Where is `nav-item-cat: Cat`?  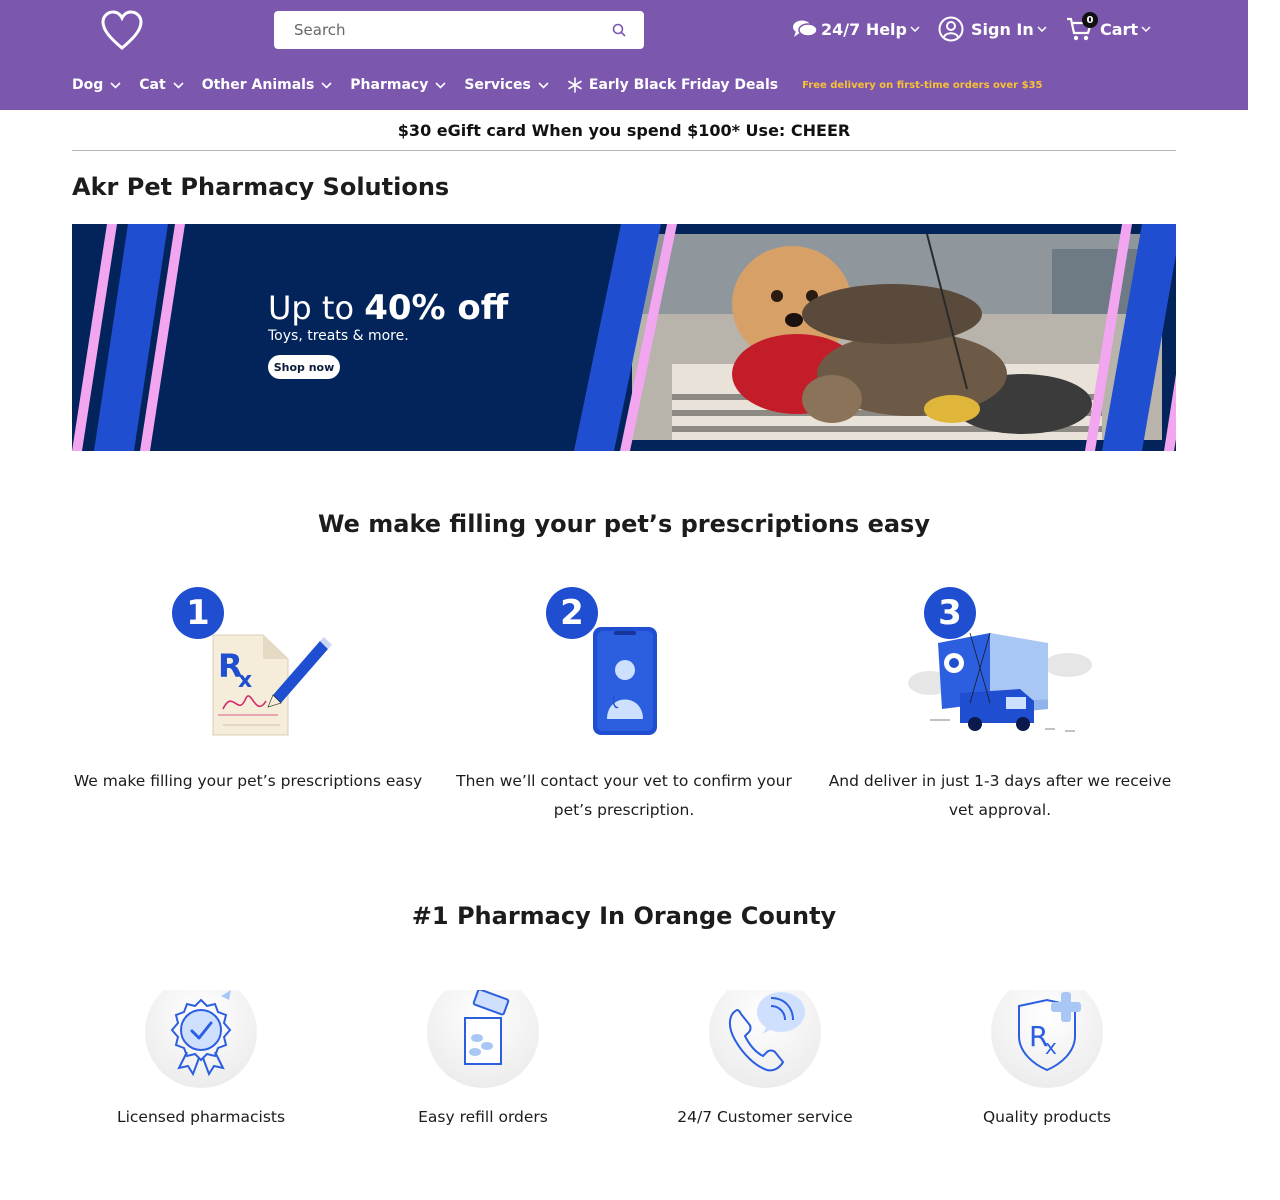 nav-item-cat: Cat is located at coordinates (161, 85).